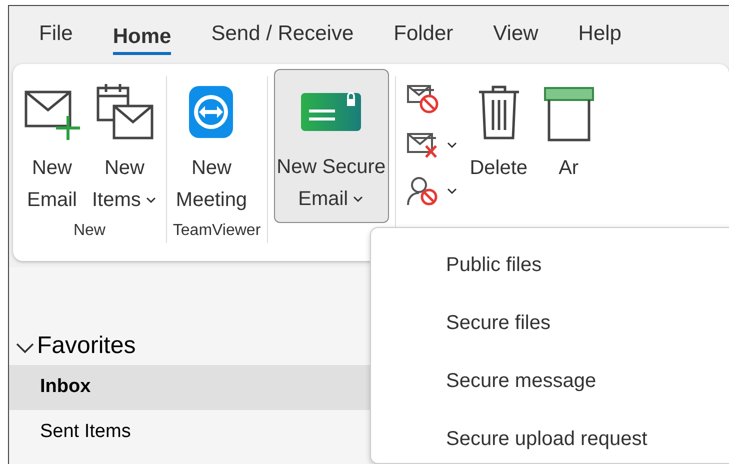  What do you see at coordinates (550, 437) in the screenshot?
I see `menu-item: Secure upload request` at bounding box center [550, 437].